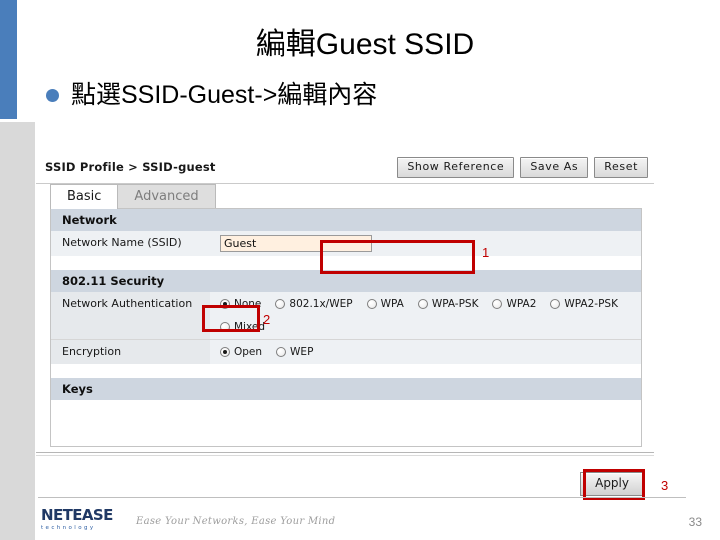 This screenshot has height=540, width=720. I want to click on auth-option-8021x-wep: 802.1x/WEP, so click(314, 304).